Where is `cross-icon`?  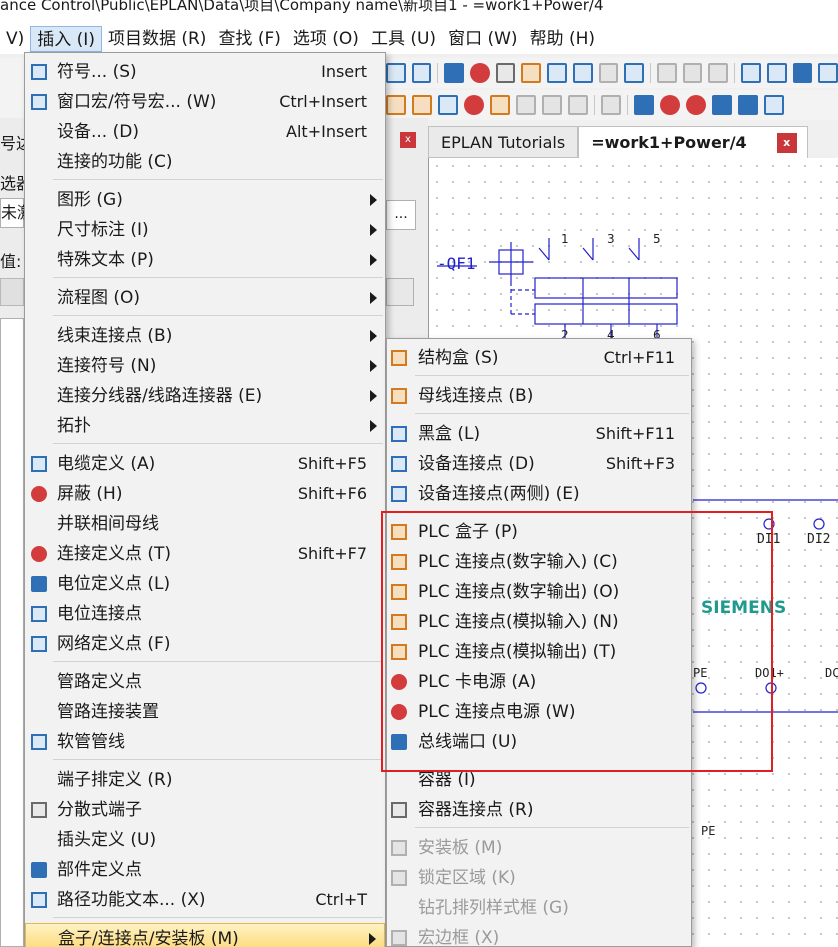
cross-icon is located at coordinates (505, 73).